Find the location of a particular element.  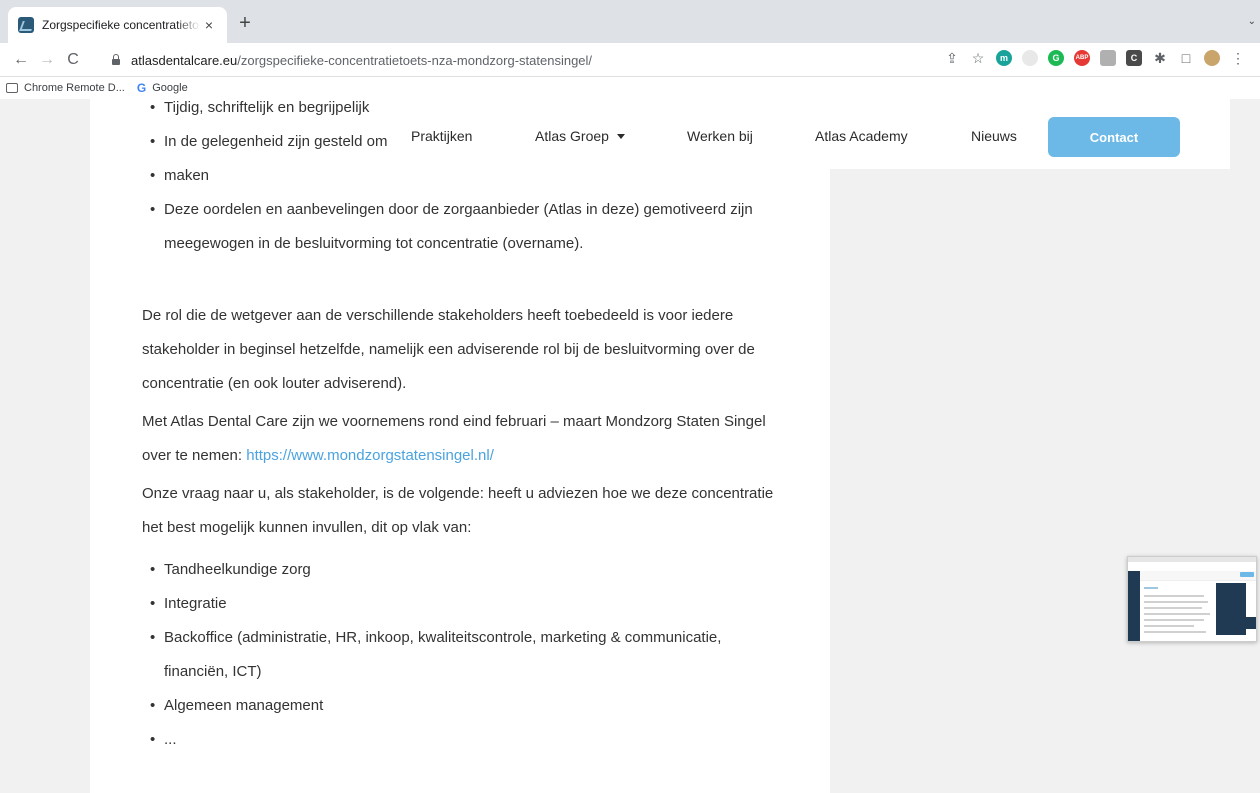

list-item: Integratie is located at coordinates (462, 604).